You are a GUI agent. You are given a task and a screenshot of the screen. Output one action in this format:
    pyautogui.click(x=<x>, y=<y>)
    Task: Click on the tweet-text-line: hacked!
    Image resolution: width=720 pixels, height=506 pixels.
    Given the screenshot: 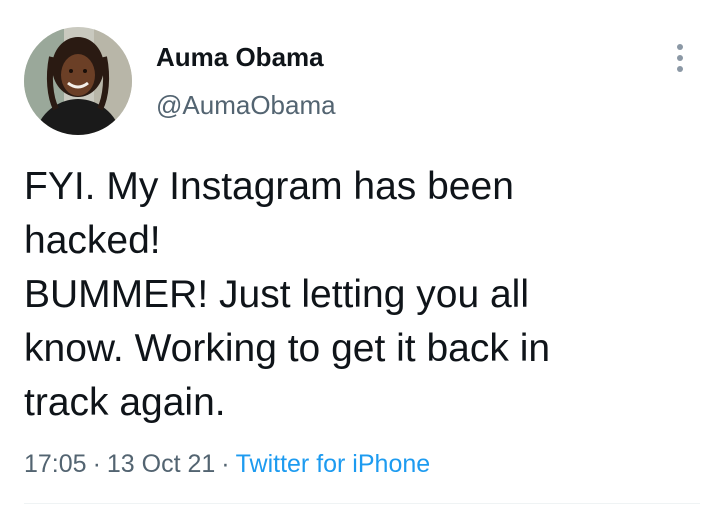 What is the action you would take?
    pyautogui.click(x=92, y=240)
    